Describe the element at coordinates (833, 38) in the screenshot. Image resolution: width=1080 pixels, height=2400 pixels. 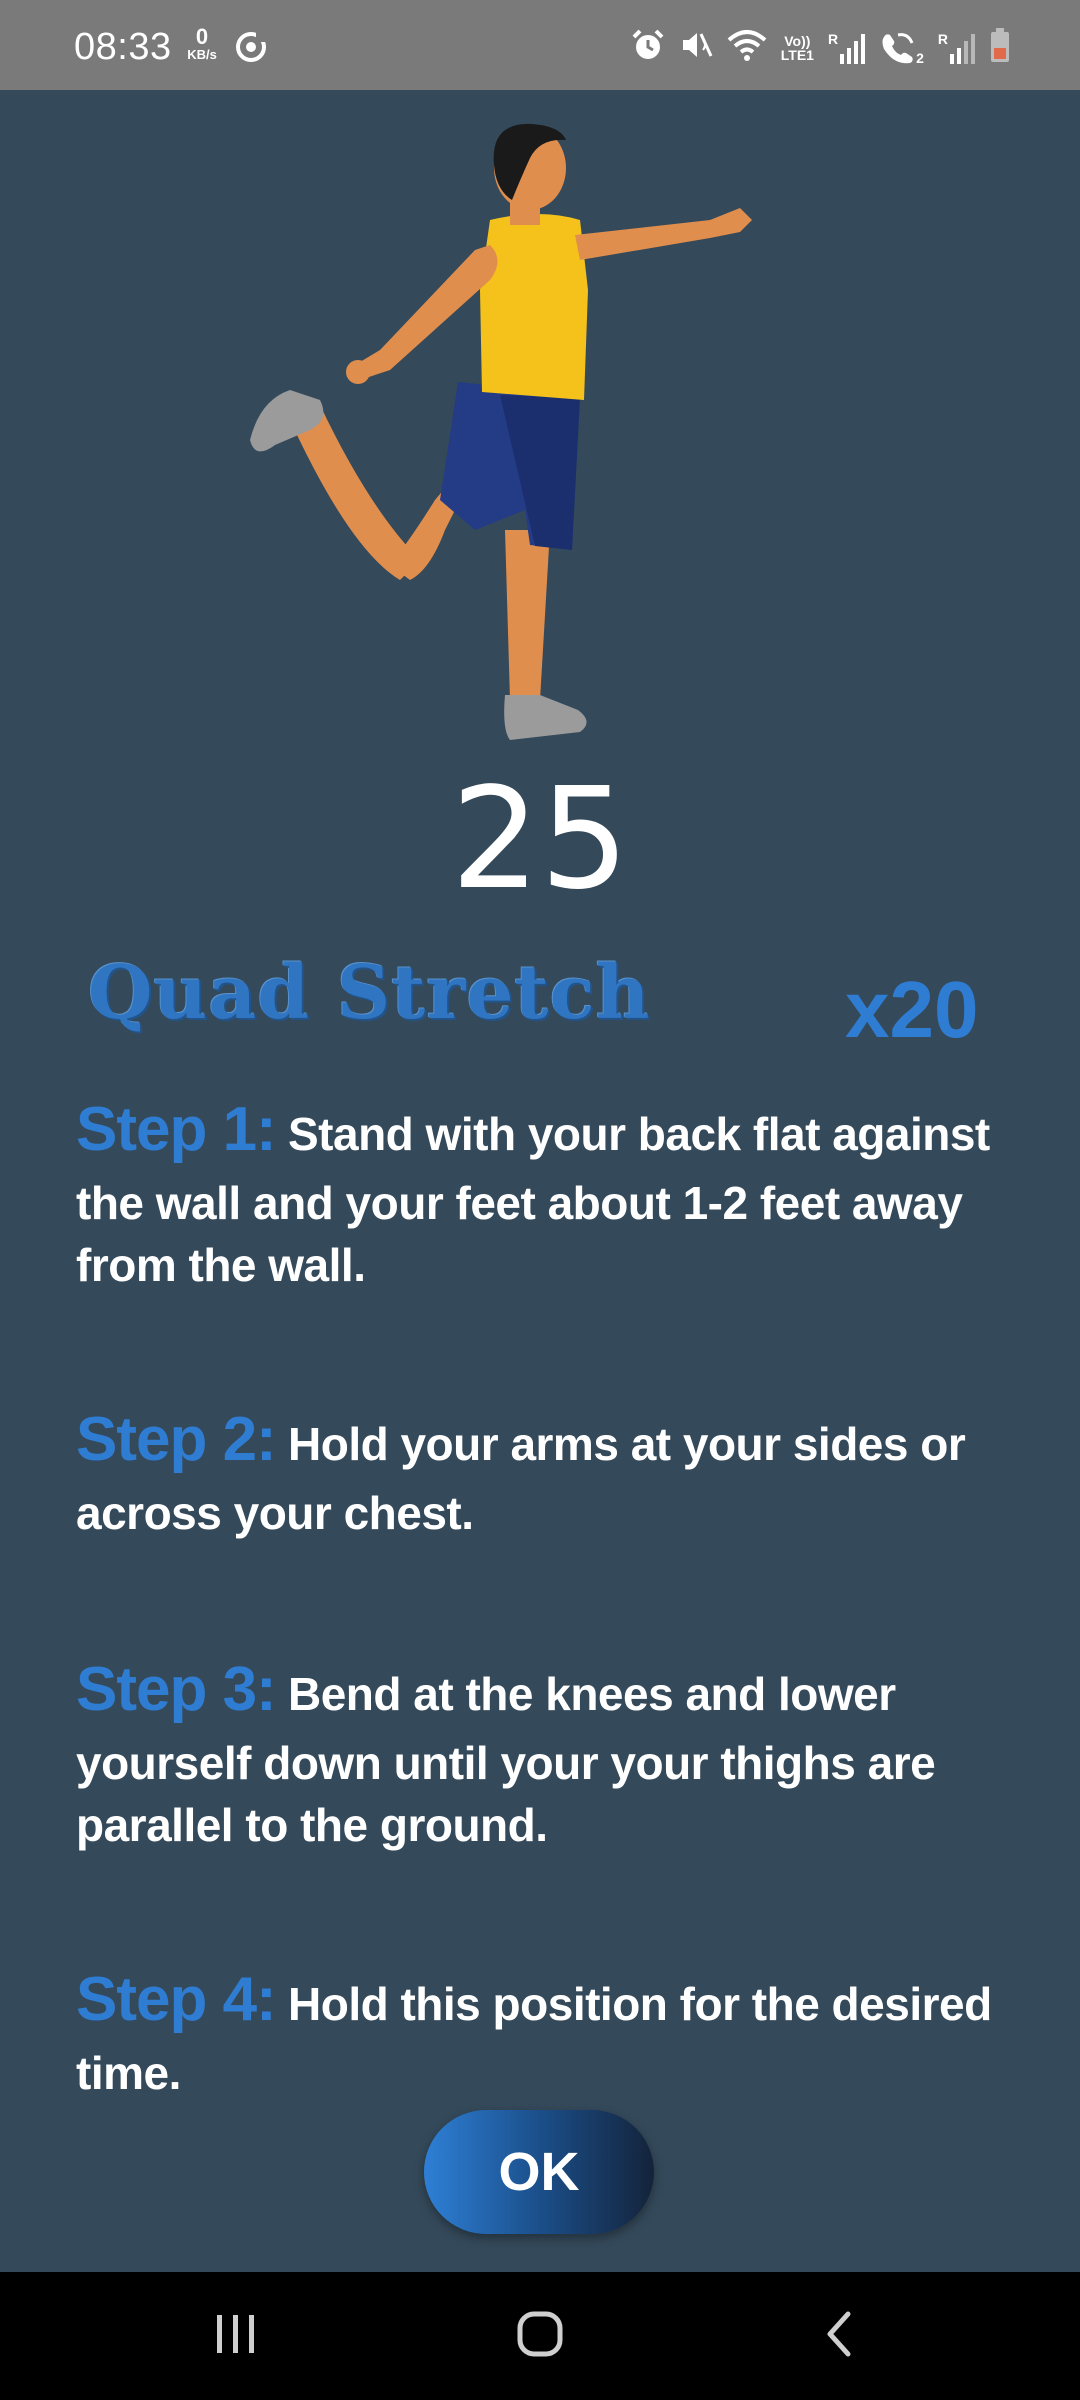
I see `sim1-roaming-label: R` at that location.